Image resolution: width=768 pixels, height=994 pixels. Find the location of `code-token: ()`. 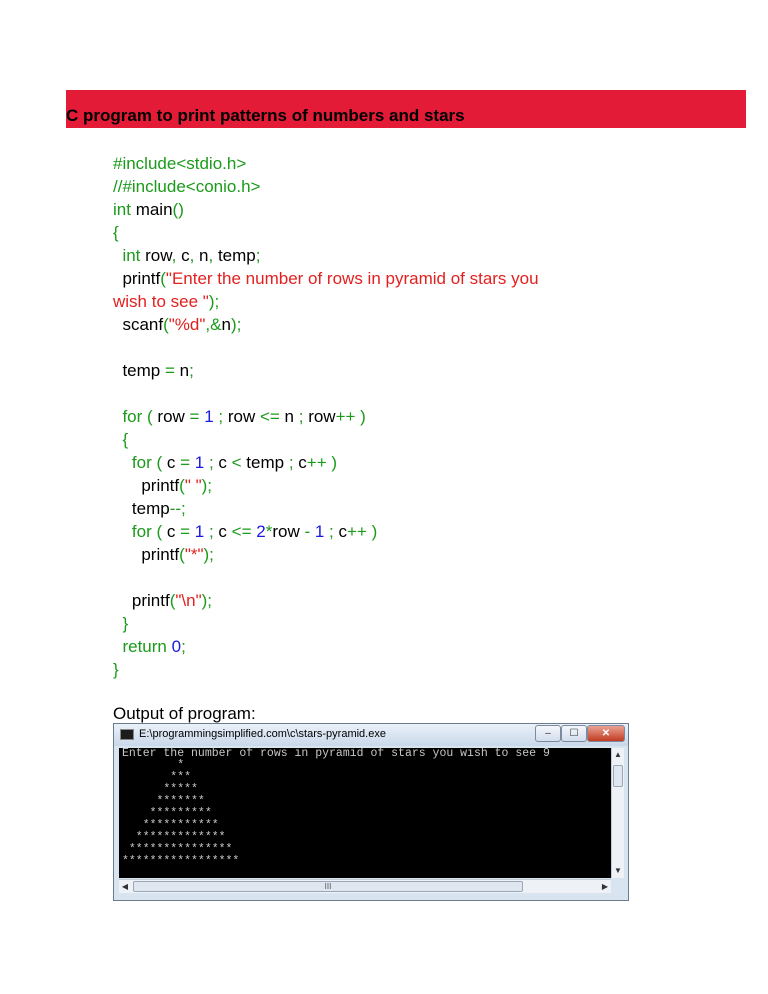

code-token: () is located at coordinates (178, 209).